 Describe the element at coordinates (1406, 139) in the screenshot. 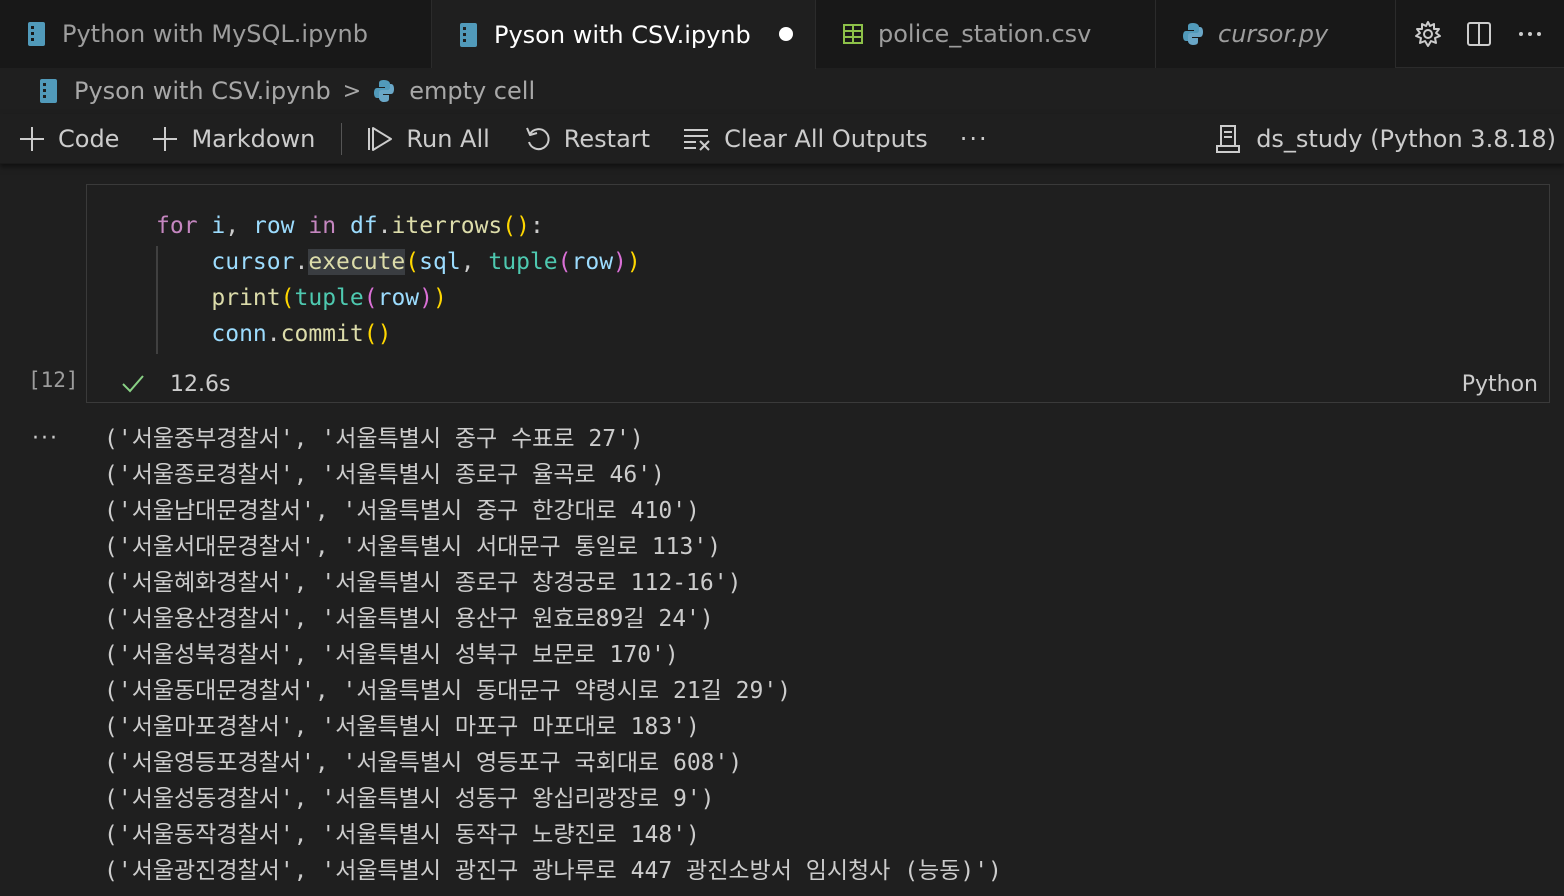

I see `kernel-label: ds_study (Python 3.8.18)` at that location.